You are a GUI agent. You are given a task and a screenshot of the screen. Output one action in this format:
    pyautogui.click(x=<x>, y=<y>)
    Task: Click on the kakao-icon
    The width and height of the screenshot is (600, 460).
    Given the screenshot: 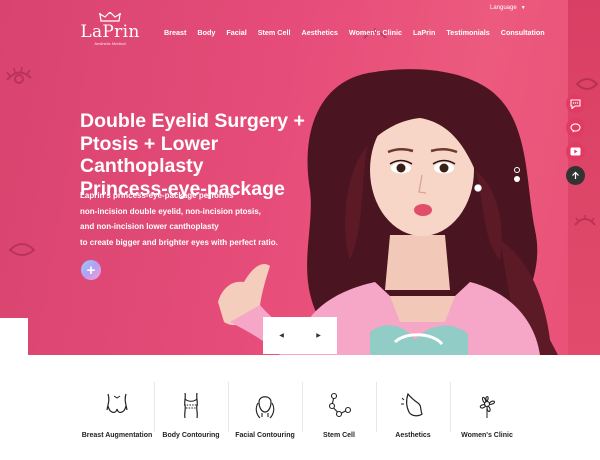 What is the action you would take?
    pyautogui.click(x=575, y=127)
    